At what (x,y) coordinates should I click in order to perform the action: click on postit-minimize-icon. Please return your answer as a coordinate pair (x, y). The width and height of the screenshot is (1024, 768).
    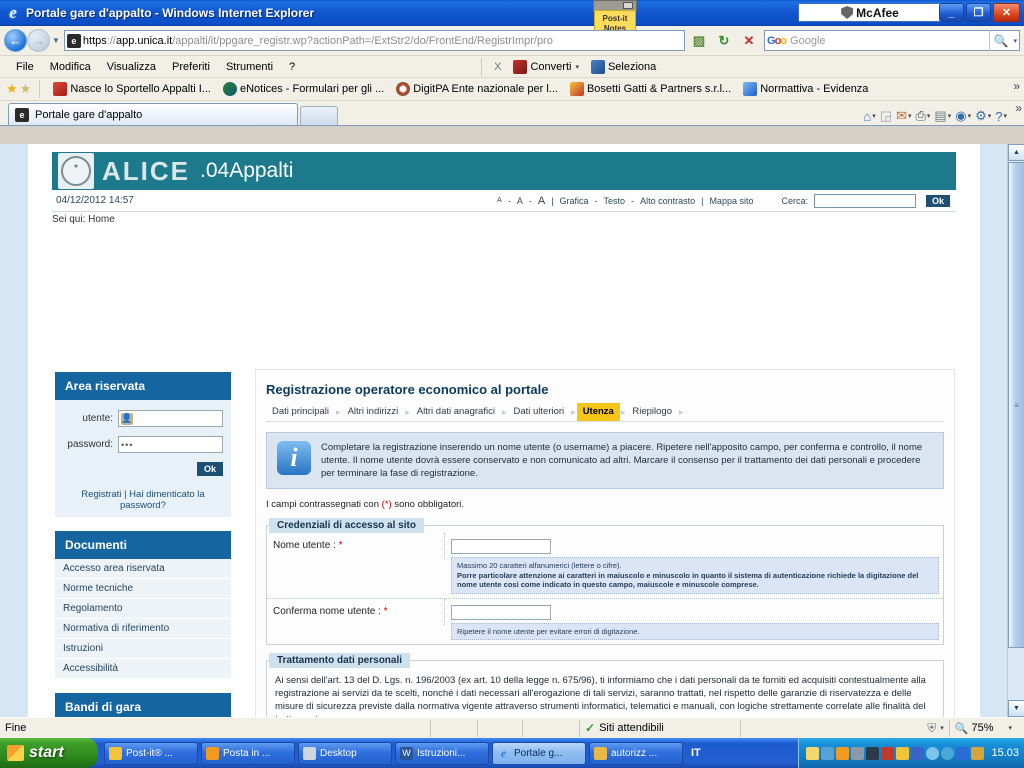
    Looking at the image, I should click on (628, 5).